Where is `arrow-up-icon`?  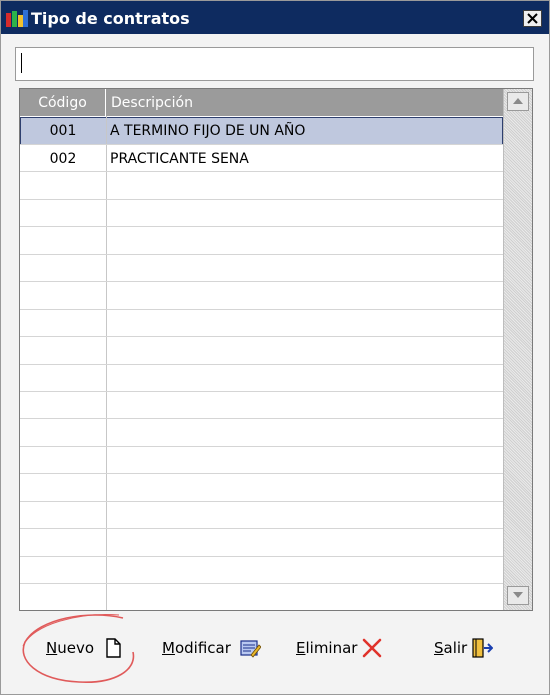 arrow-up-icon is located at coordinates (518, 101).